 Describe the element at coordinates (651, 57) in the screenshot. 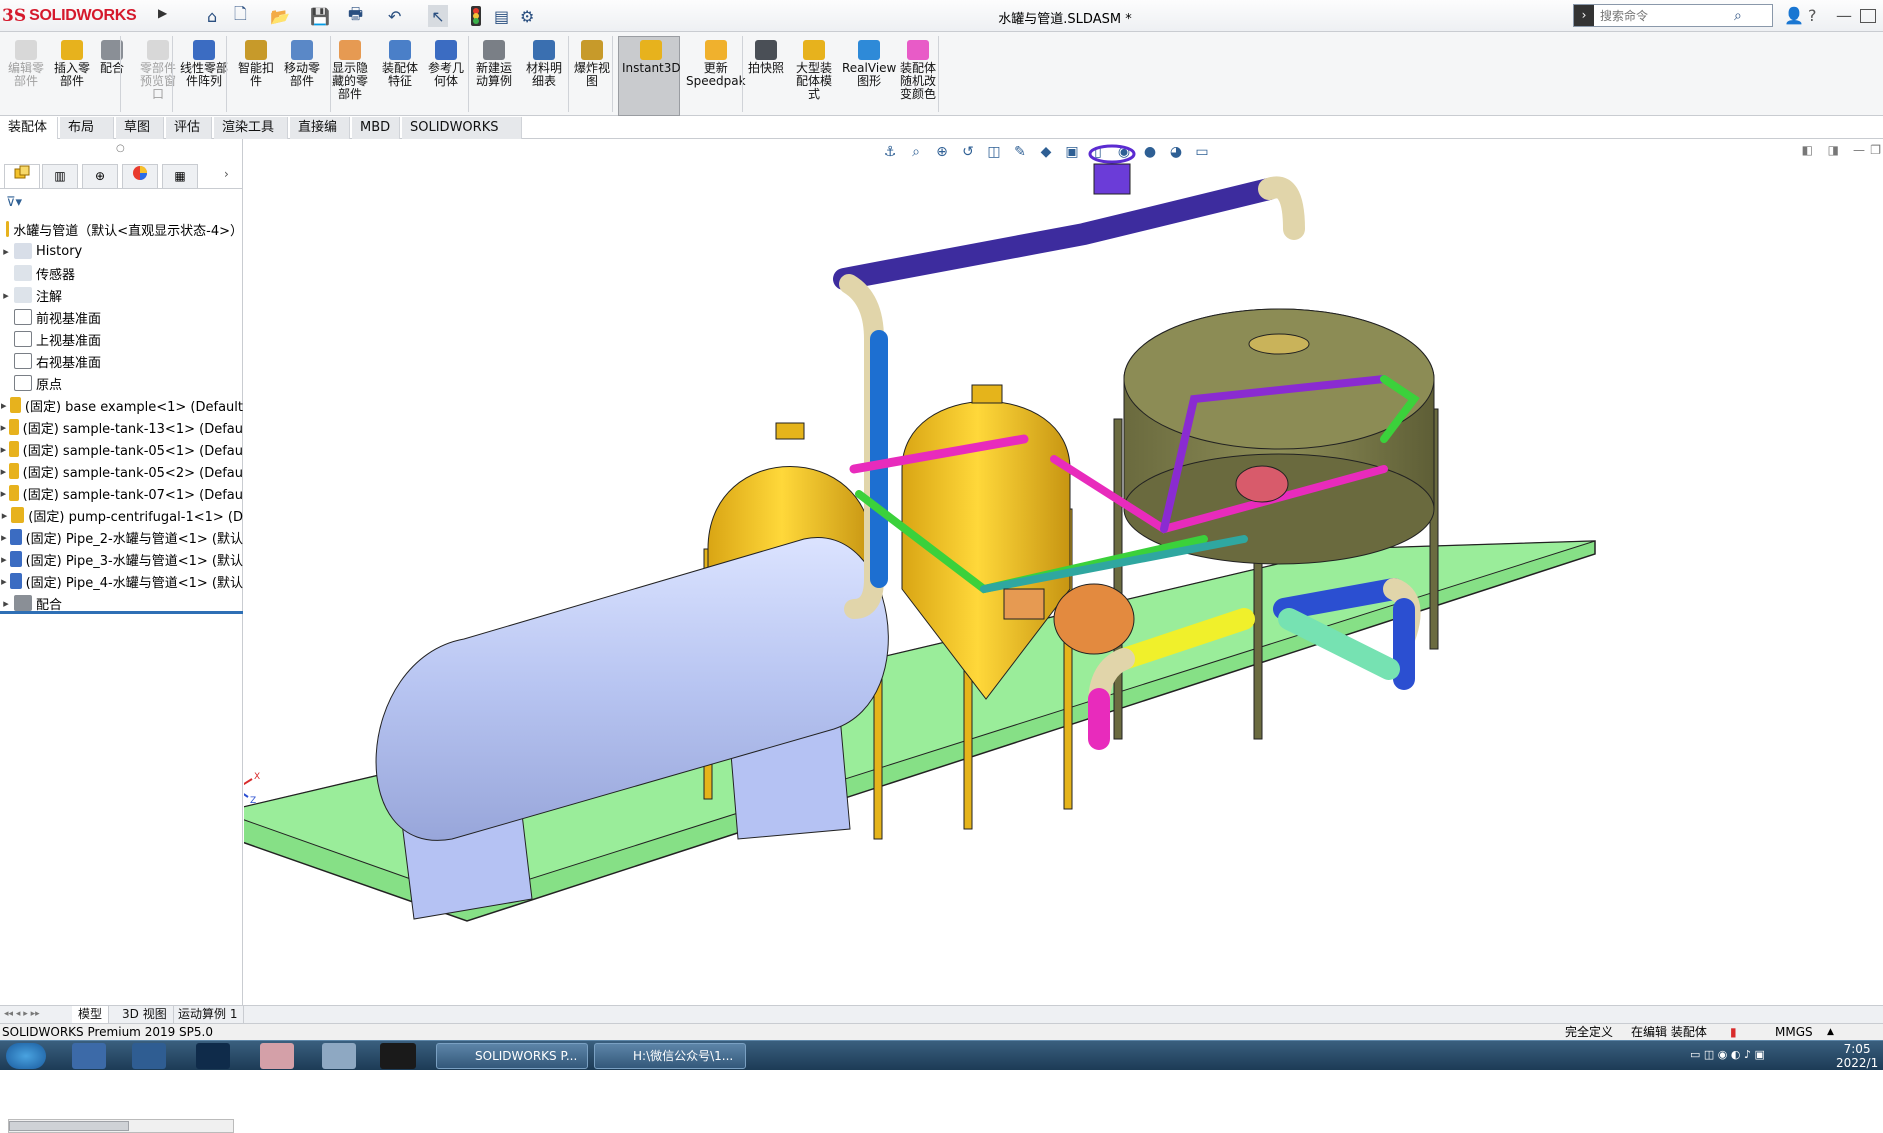

I see `instant3d-button: Instant3D` at that location.